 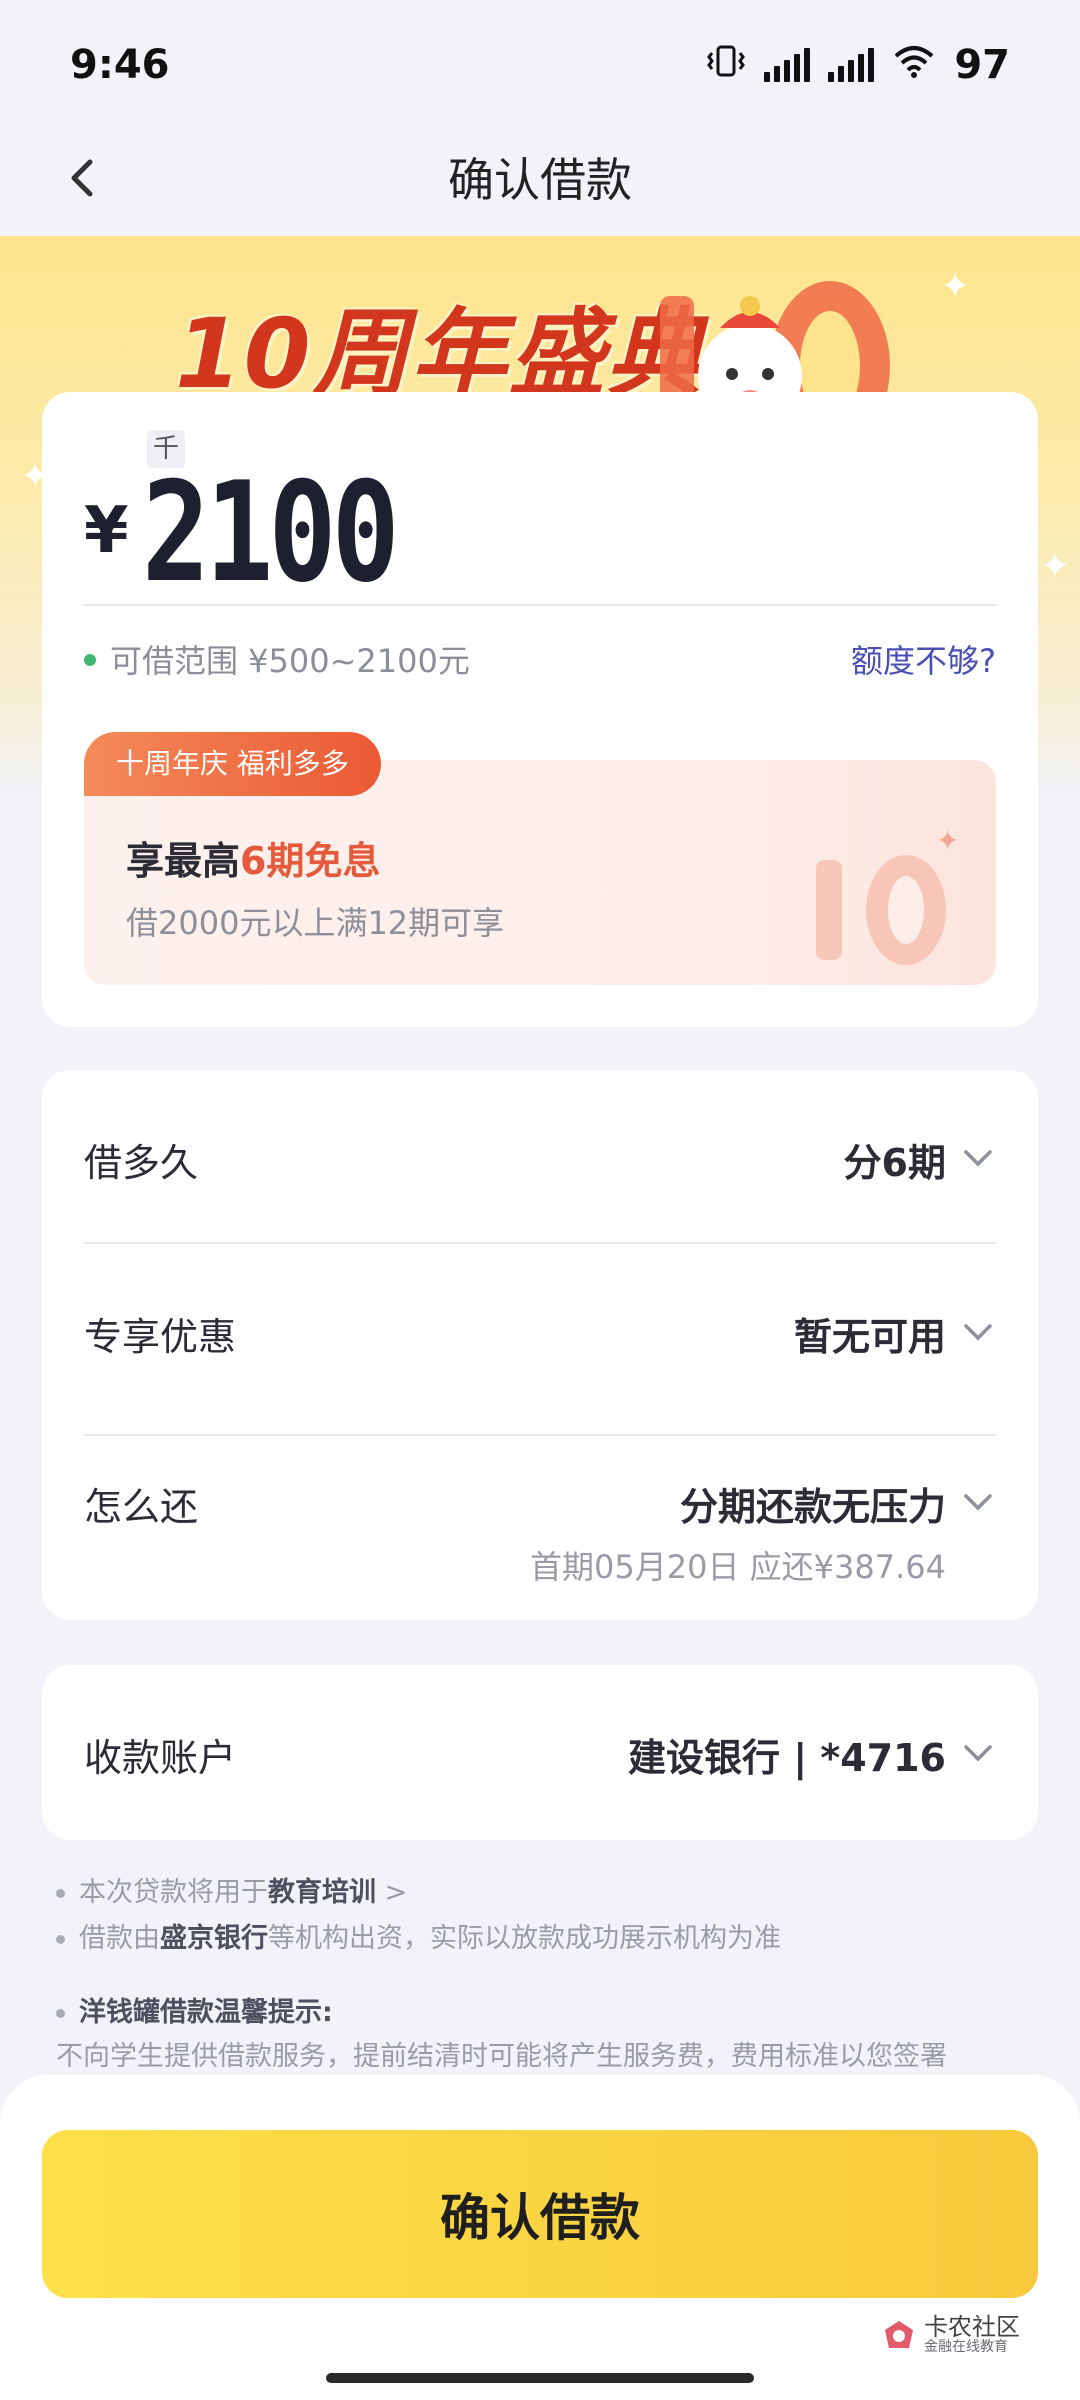 I want to click on status-time: 9:46, so click(x=120, y=65).